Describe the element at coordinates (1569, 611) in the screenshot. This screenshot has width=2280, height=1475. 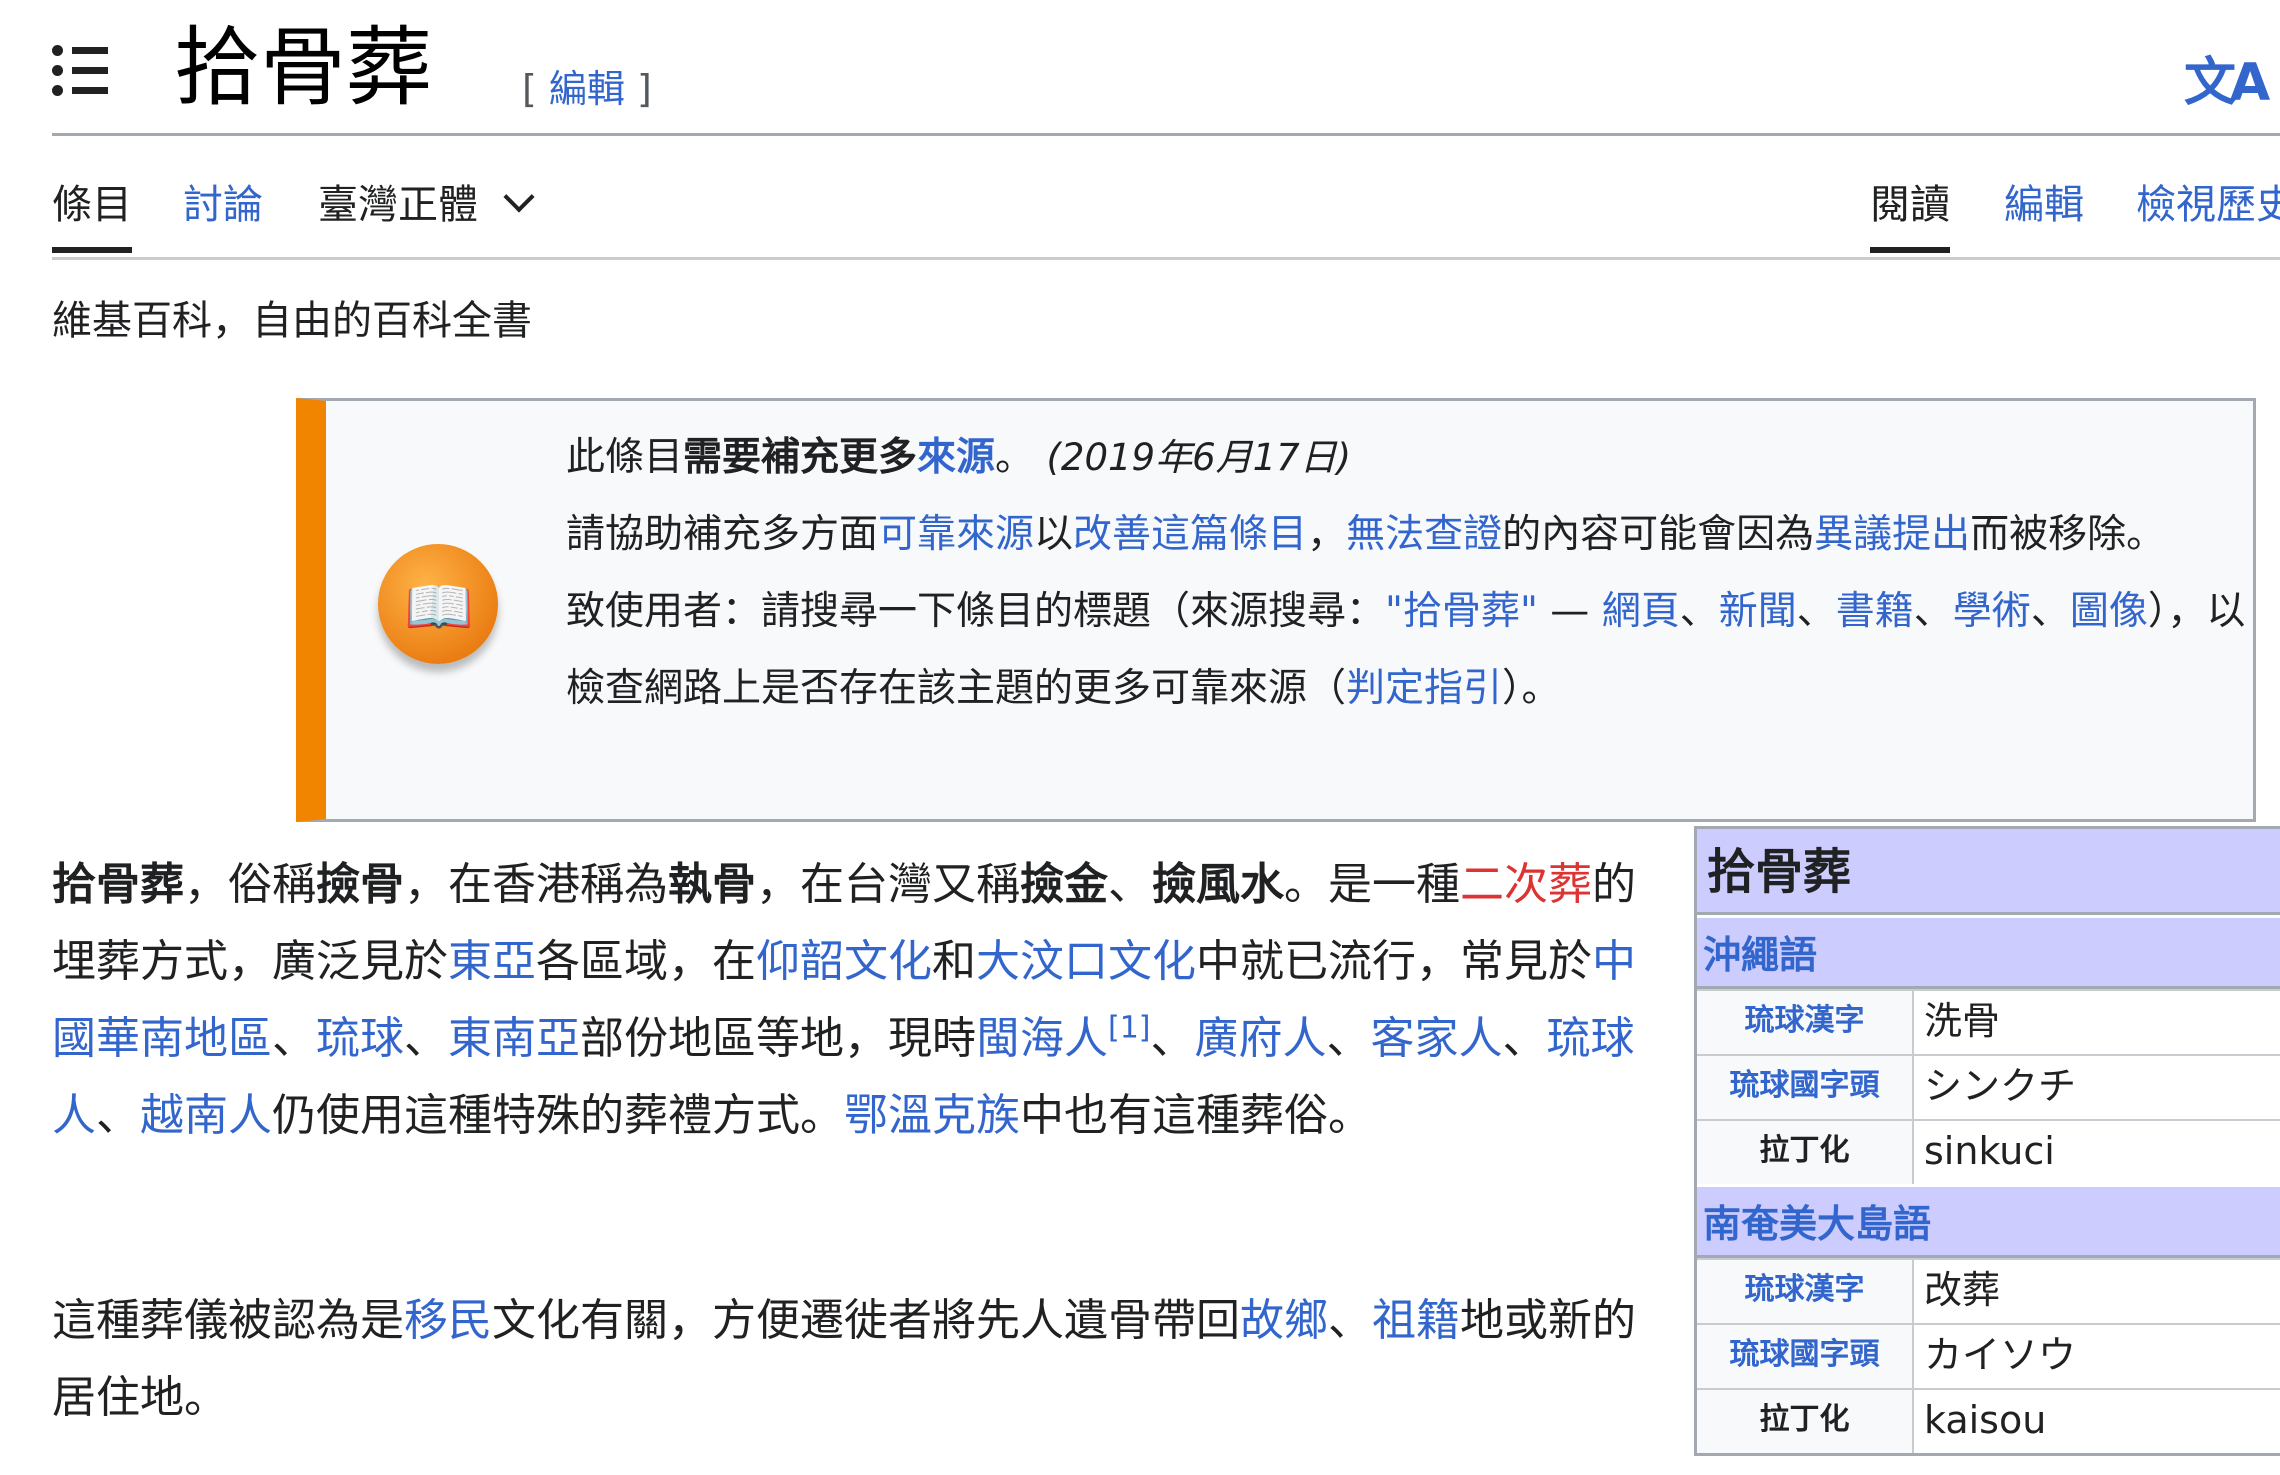
I see `notice-text-part: —` at that location.